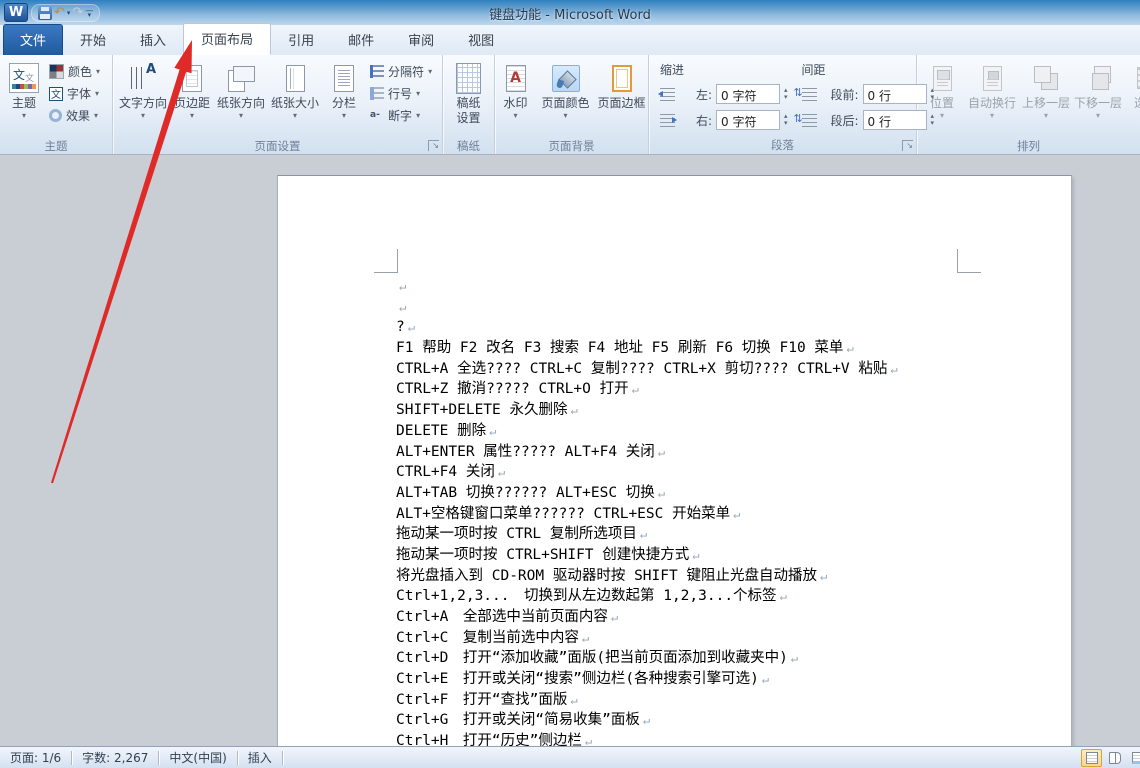 The image size is (1140, 768). Describe the element at coordinates (668, 120) in the screenshot. I see `indent-right-icon` at that location.